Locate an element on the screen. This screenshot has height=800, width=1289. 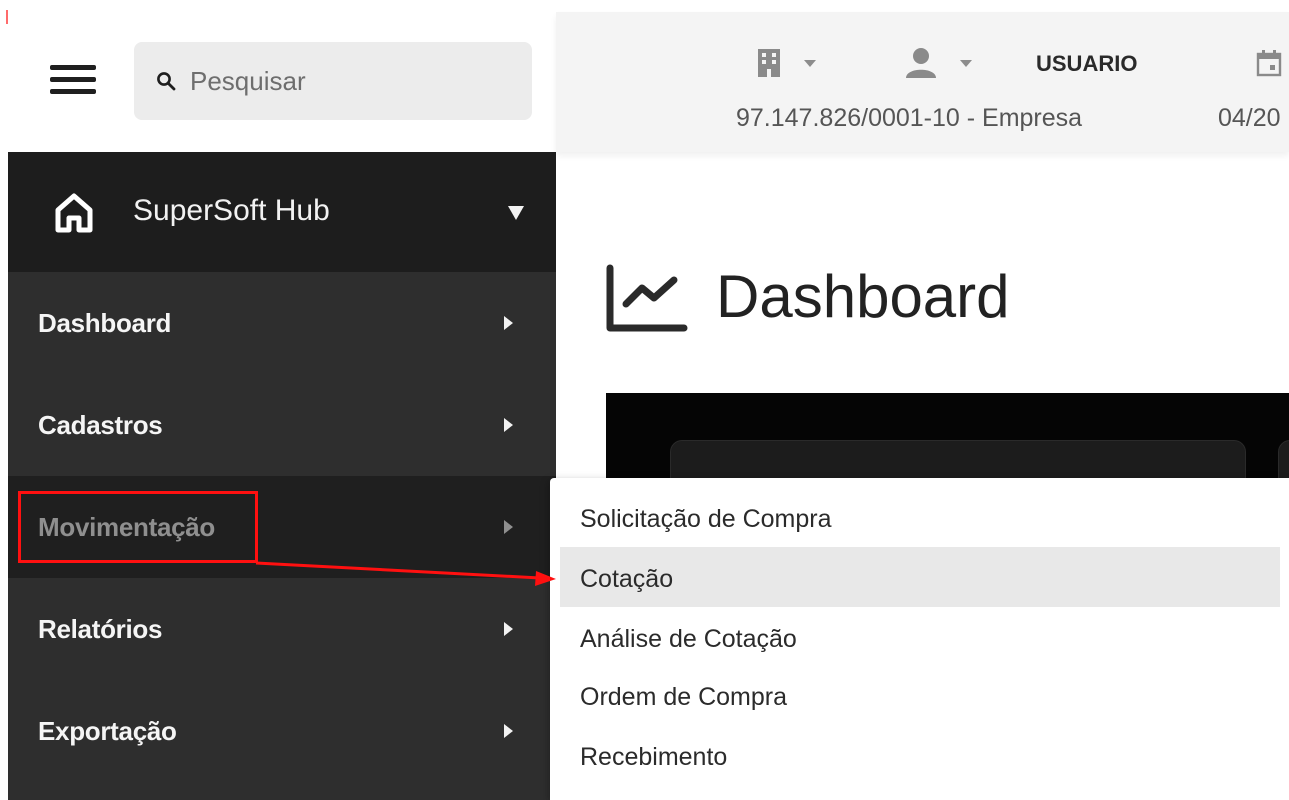
user-icon is located at coordinates (921, 63).